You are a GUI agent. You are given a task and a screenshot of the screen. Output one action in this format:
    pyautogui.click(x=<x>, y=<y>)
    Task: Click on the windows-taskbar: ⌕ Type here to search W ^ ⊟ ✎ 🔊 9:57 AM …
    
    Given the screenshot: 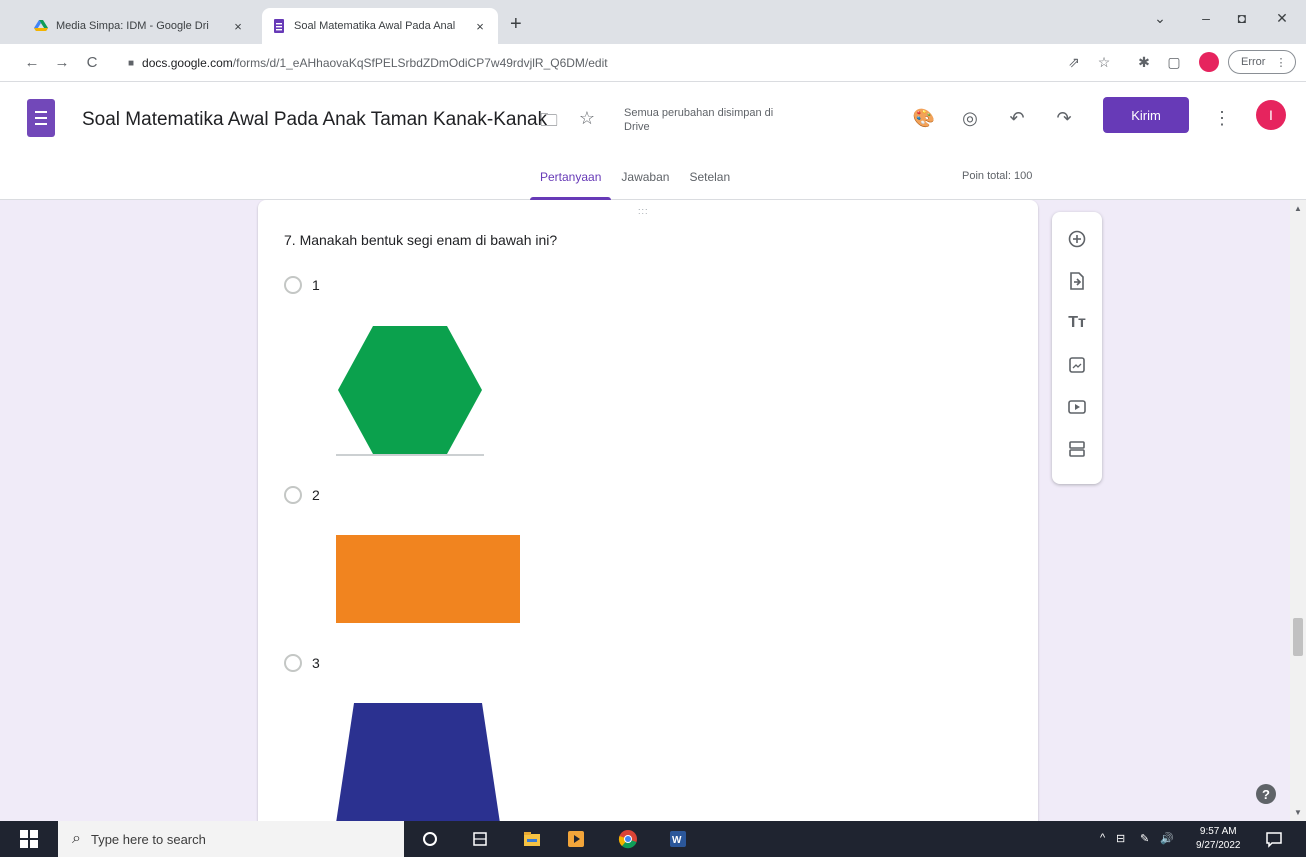 What is the action you would take?
    pyautogui.click(x=653, y=839)
    